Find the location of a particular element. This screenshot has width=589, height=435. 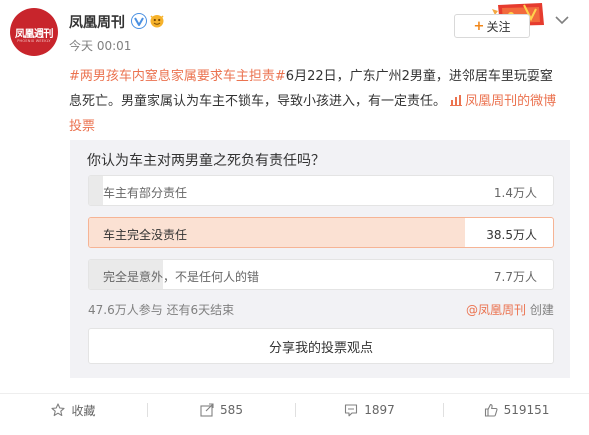

follow-button: + 关注 is located at coordinates (492, 26).